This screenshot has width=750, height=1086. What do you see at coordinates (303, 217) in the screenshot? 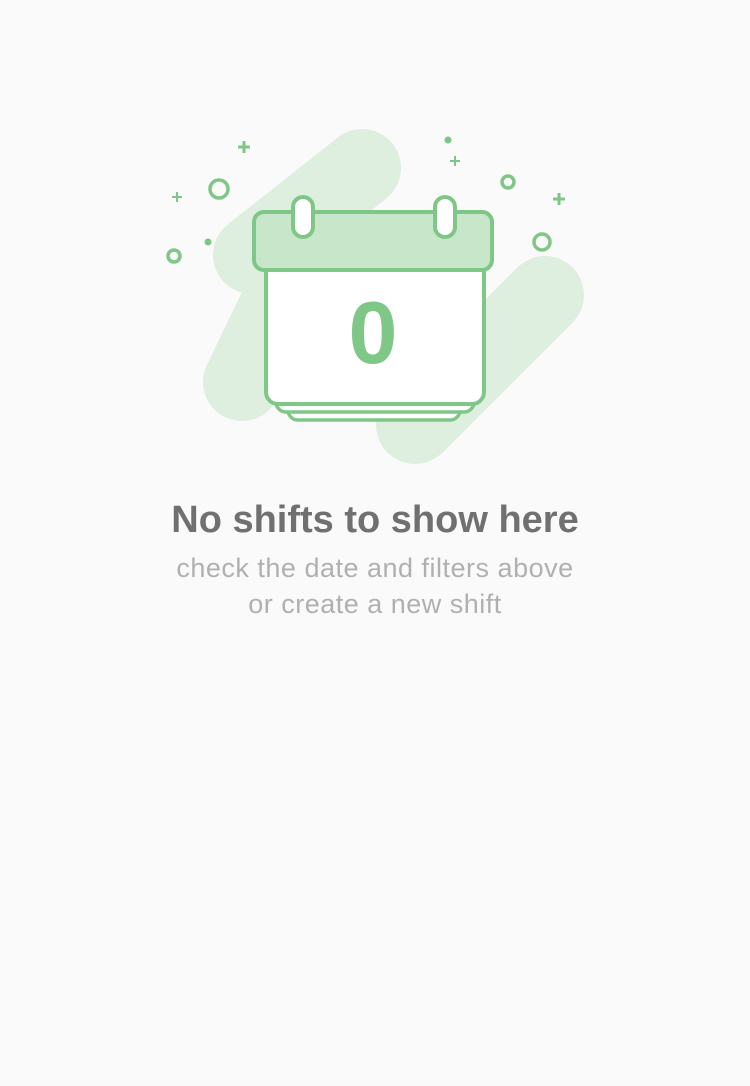
I see `calendar-ring-left` at bounding box center [303, 217].